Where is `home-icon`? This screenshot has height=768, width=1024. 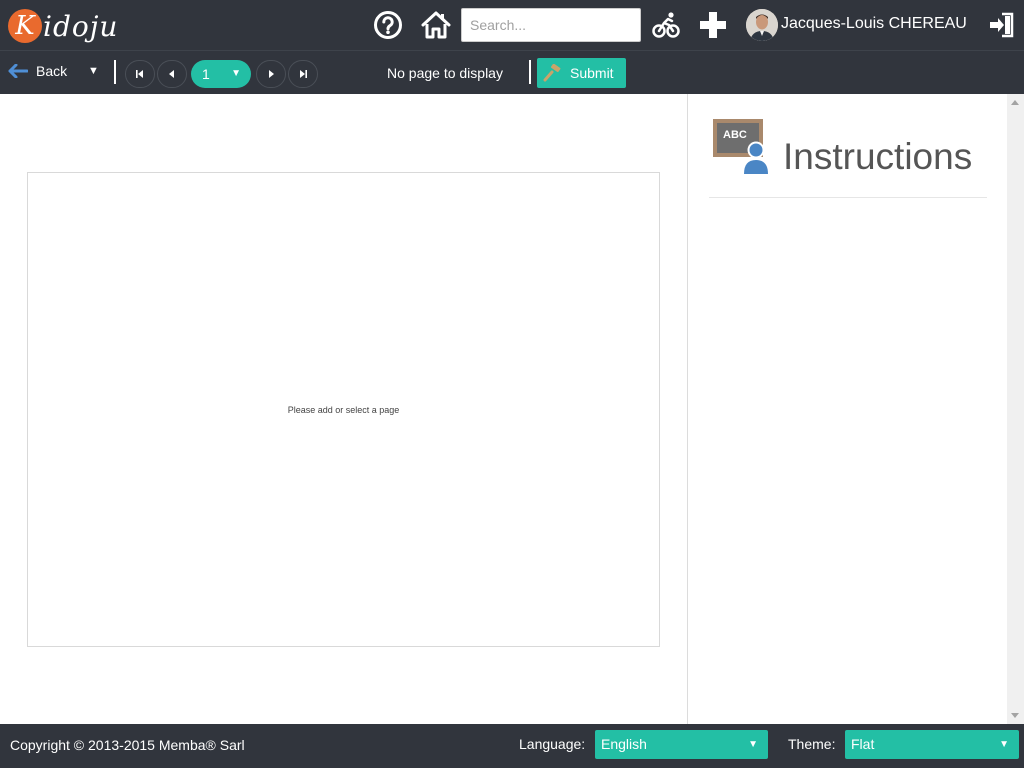
home-icon is located at coordinates (436, 25).